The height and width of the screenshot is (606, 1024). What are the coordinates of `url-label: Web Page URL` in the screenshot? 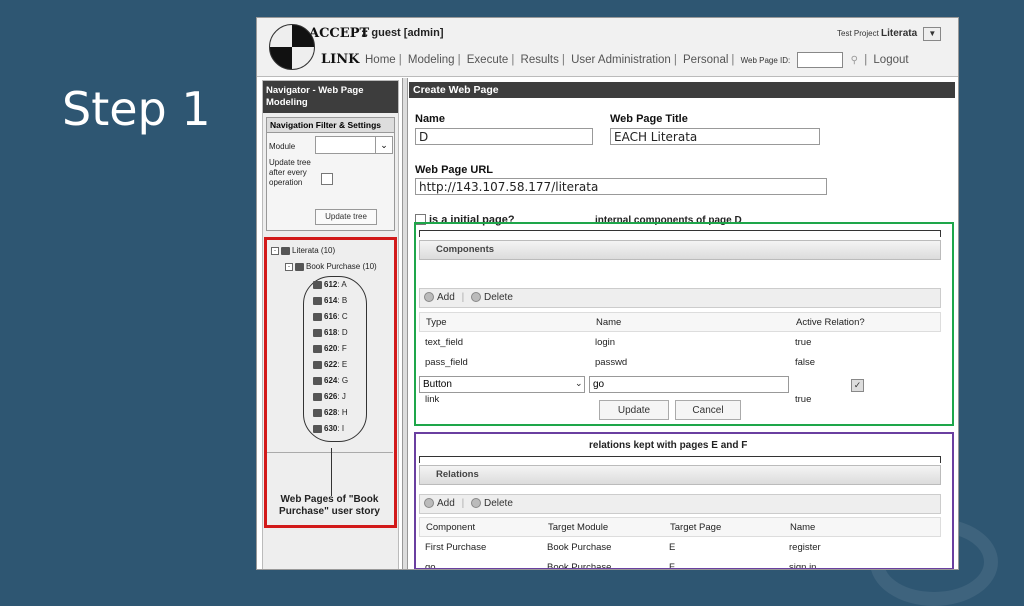 It's located at (454, 170).